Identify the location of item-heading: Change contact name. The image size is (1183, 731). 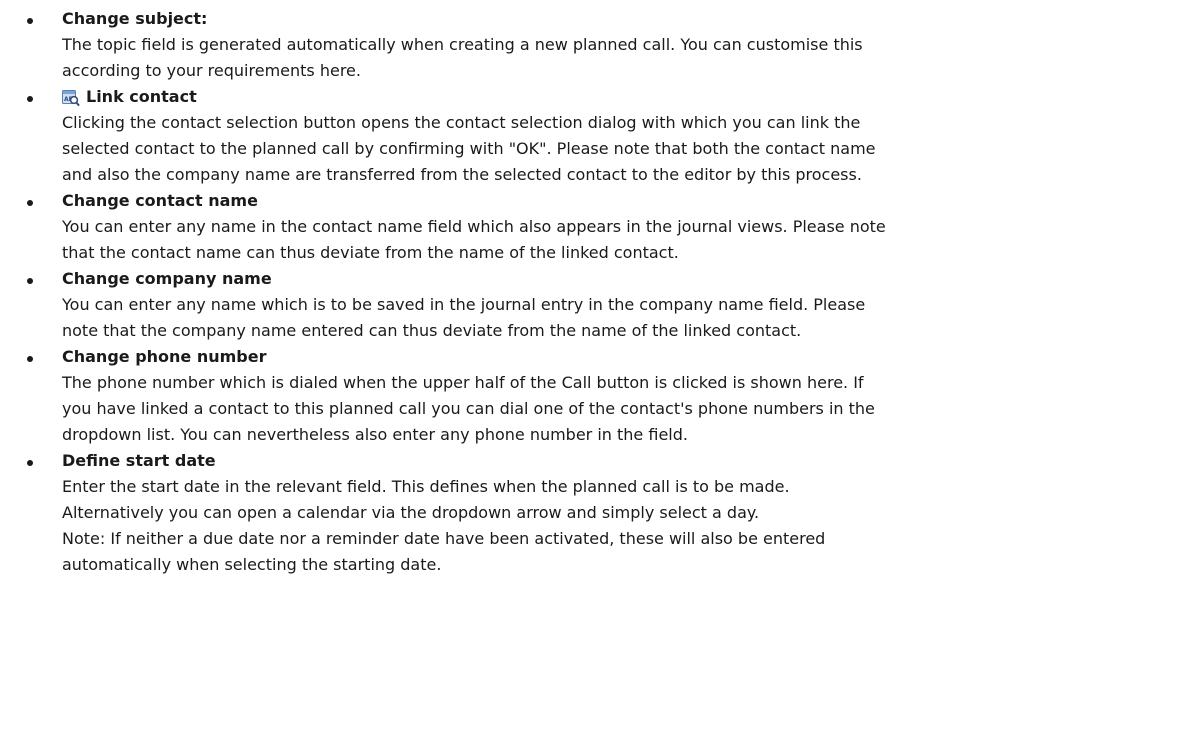
(612, 201).